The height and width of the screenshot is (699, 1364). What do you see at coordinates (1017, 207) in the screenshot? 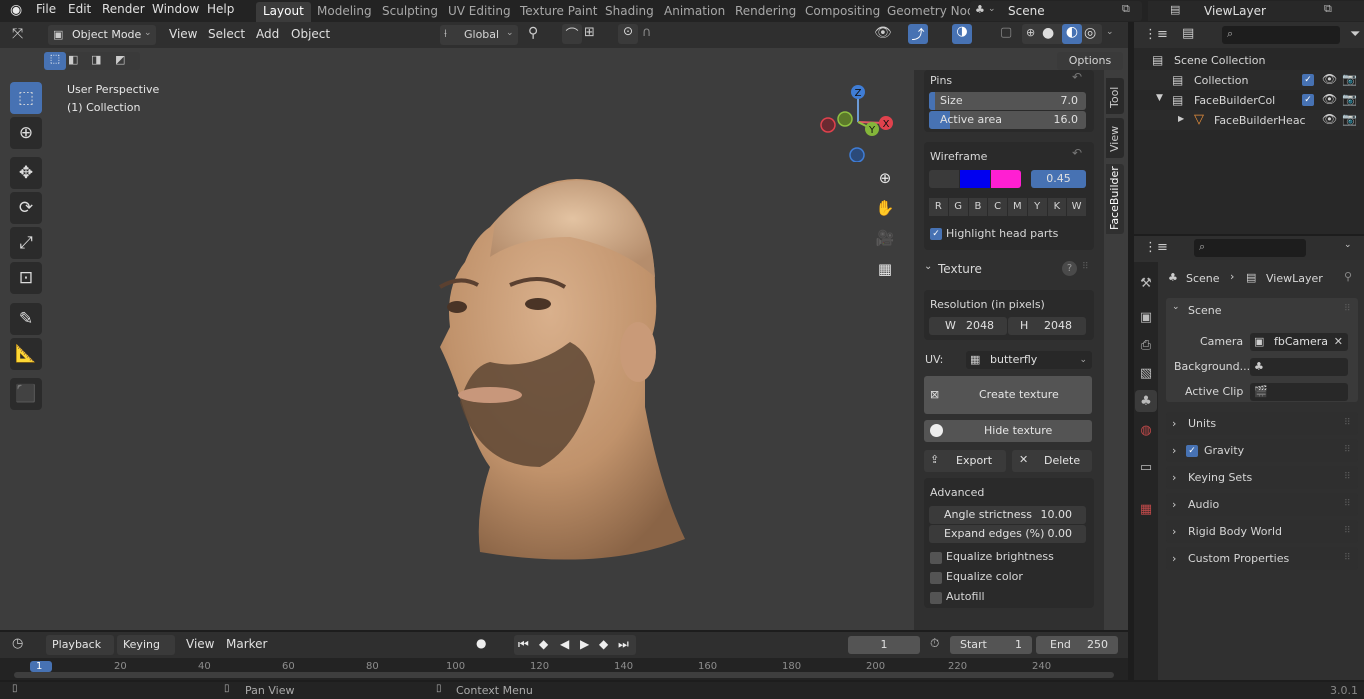
I see `preset-m-button: M` at bounding box center [1017, 207].